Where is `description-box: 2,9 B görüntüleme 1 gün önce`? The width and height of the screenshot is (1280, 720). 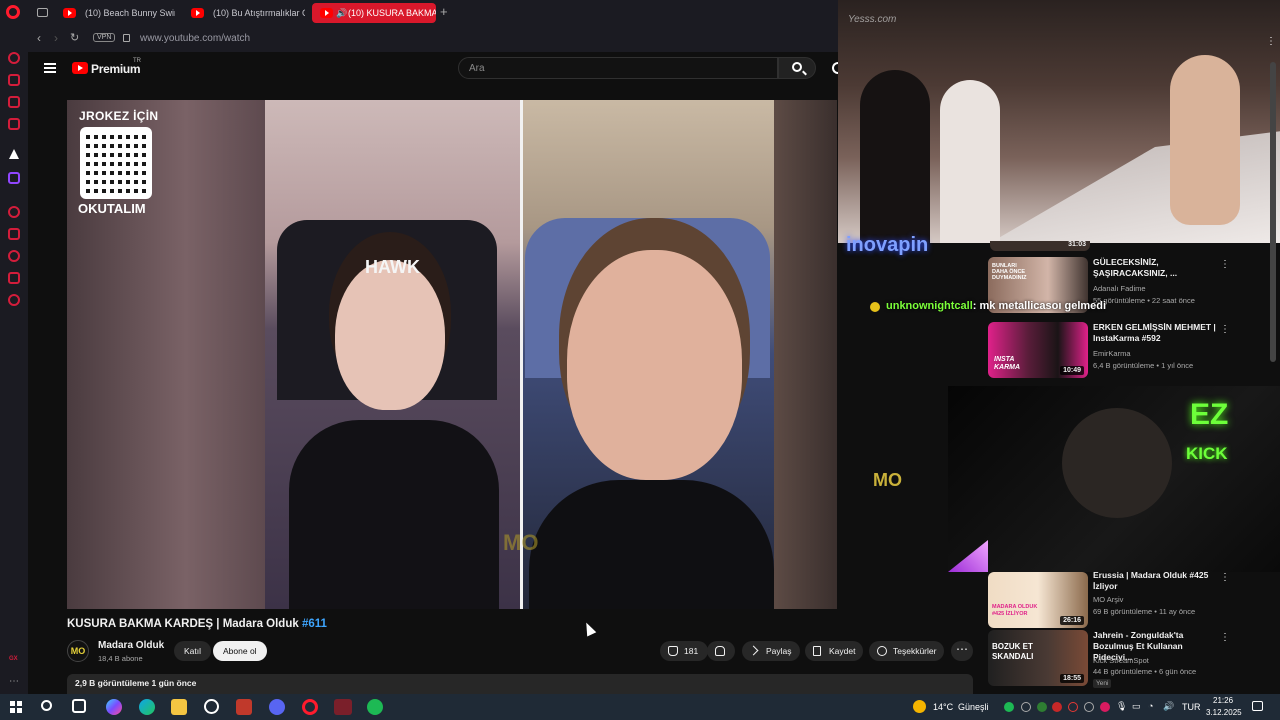 description-box: 2,9 B görüntüleme 1 gün önce is located at coordinates (520, 684).